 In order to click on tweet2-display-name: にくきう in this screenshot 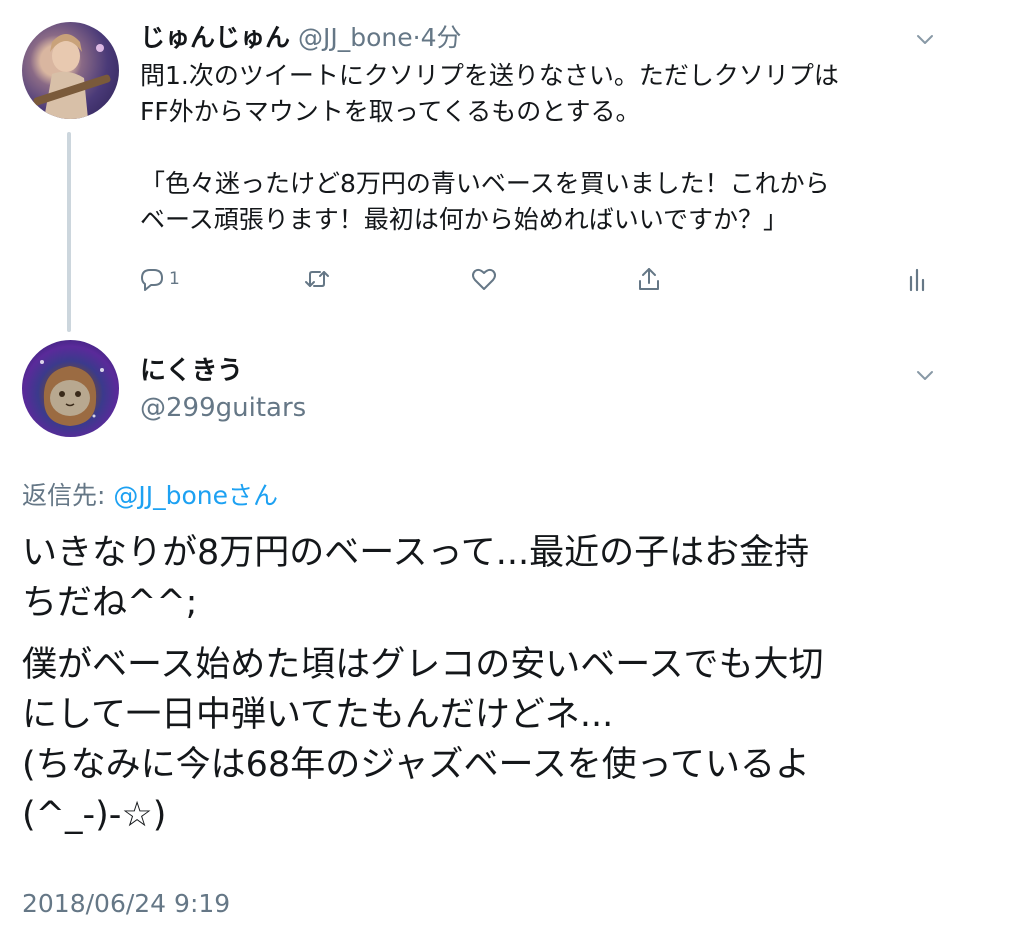, I will do `click(191, 371)`.